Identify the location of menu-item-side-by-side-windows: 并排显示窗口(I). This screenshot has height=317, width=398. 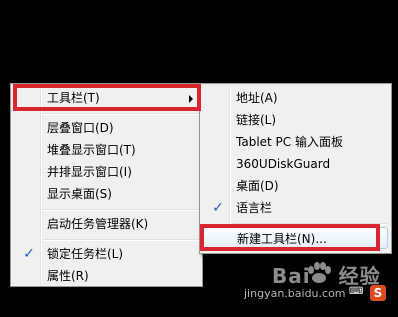
(106, 172).